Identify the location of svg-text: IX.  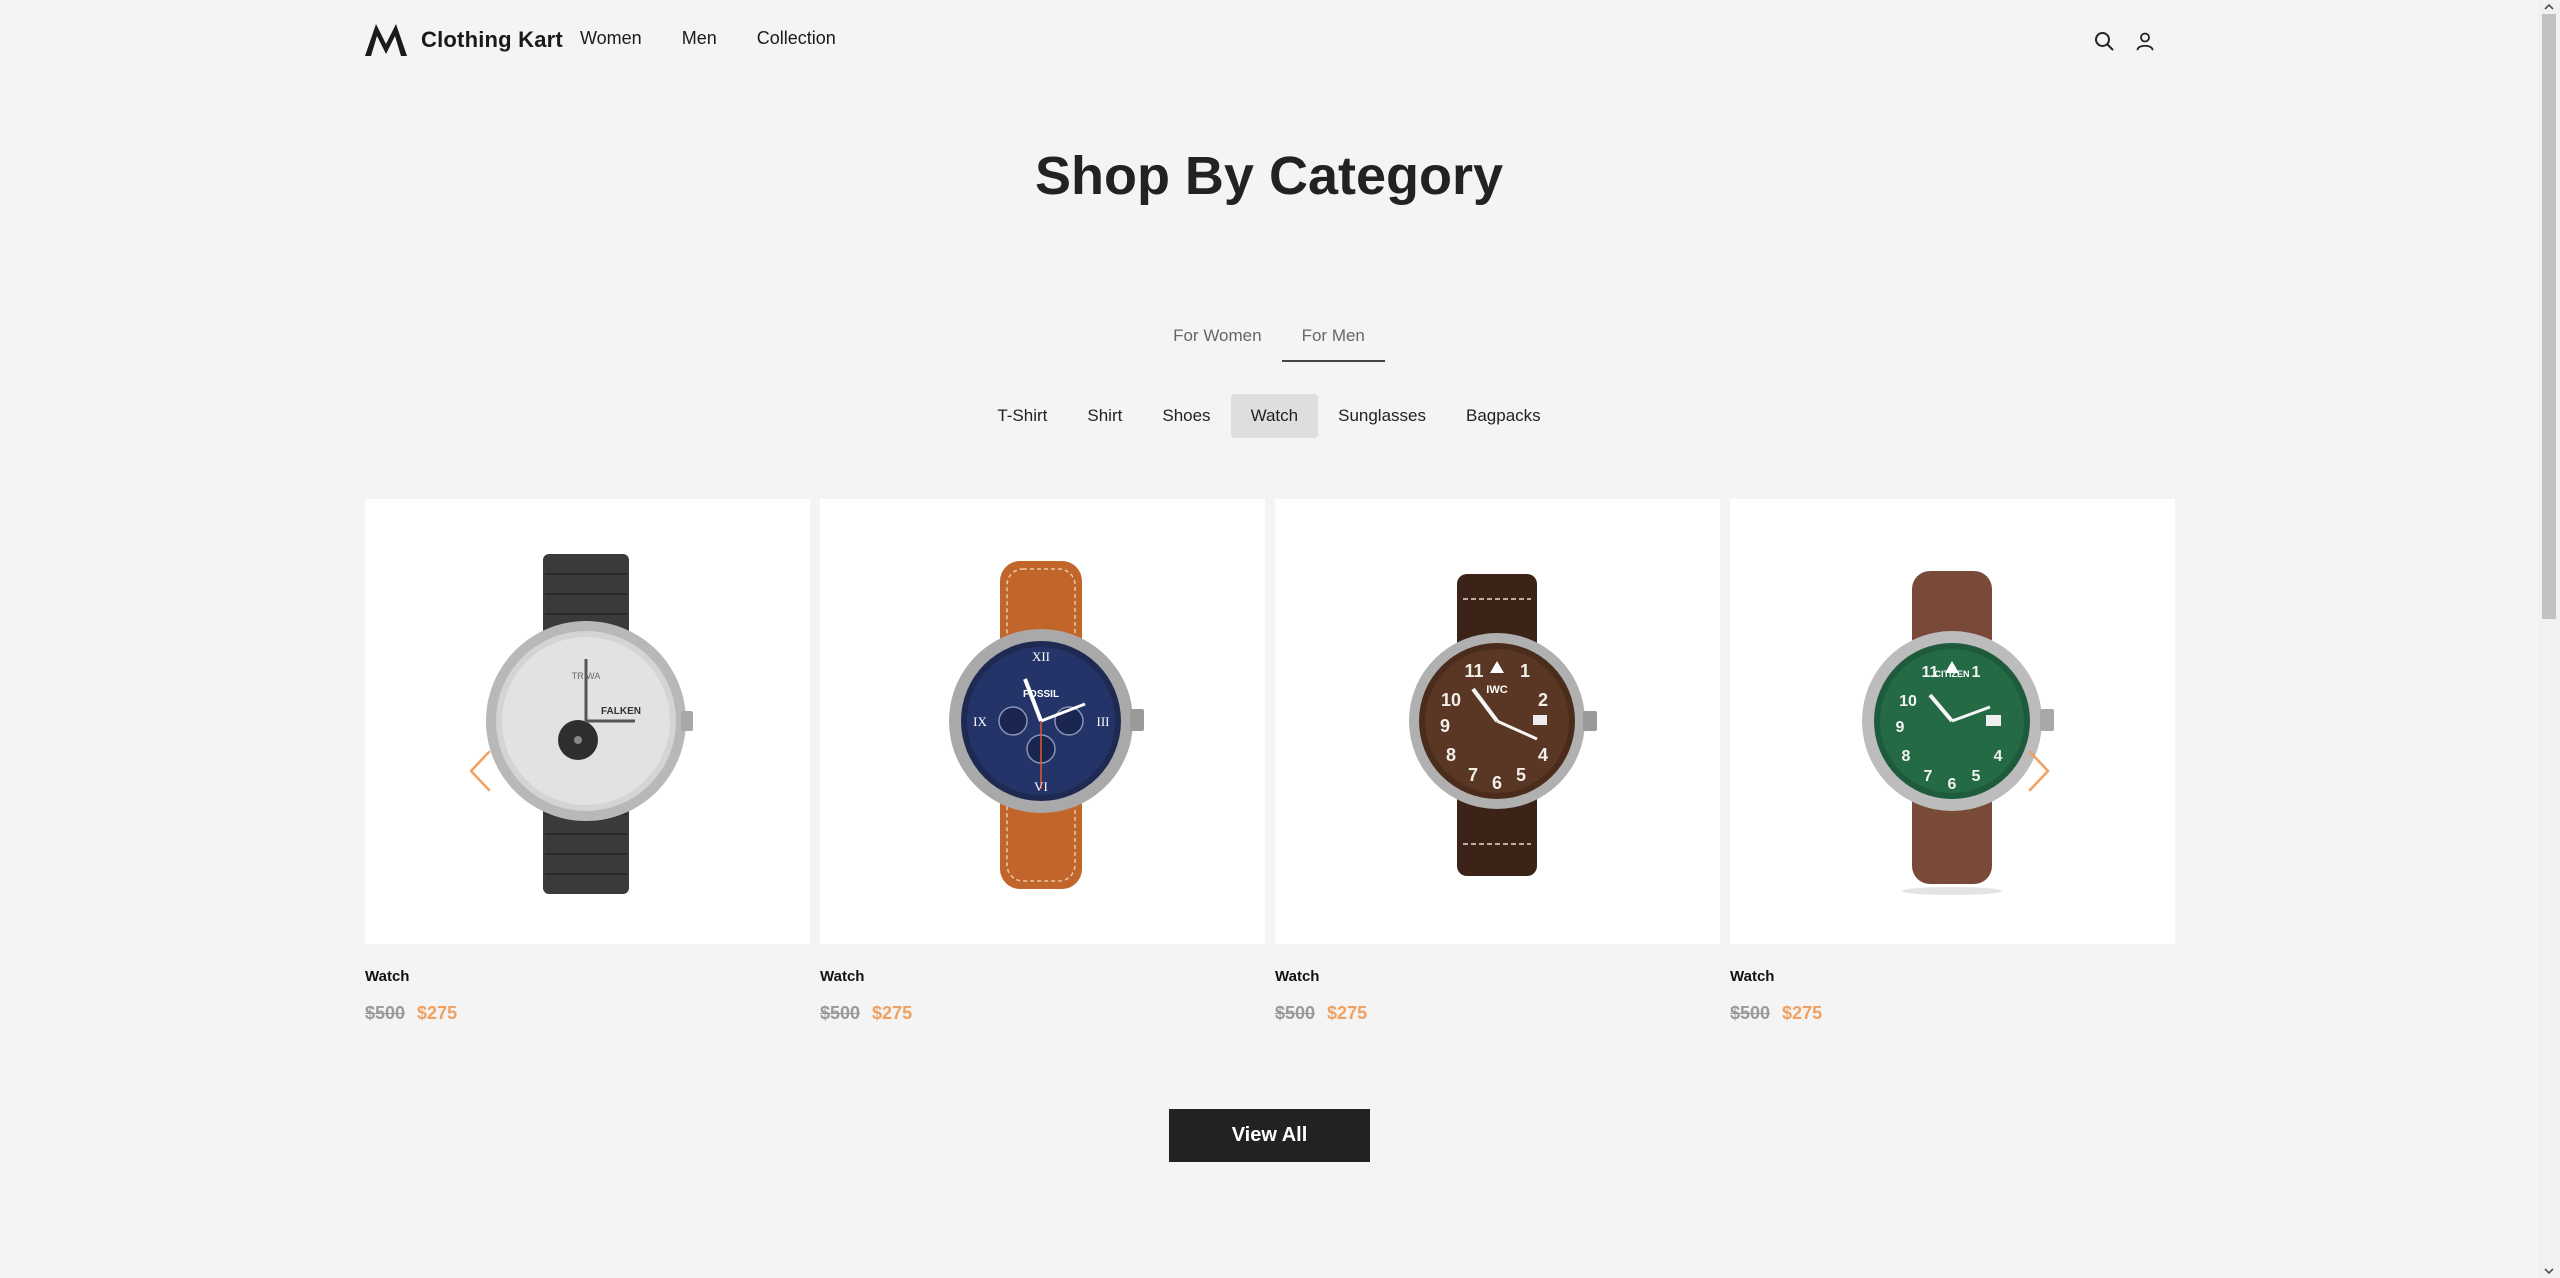
(980, 721).